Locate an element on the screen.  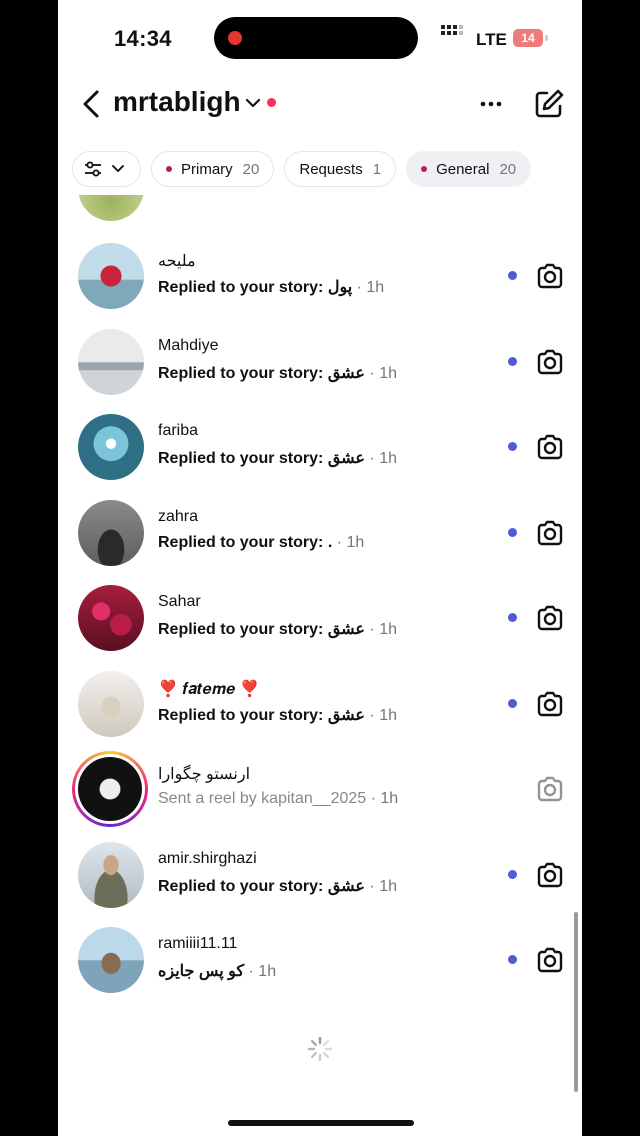
thread-row: Sahar Replied to your story: عشق · 1h is located at coordinates (320, 624).